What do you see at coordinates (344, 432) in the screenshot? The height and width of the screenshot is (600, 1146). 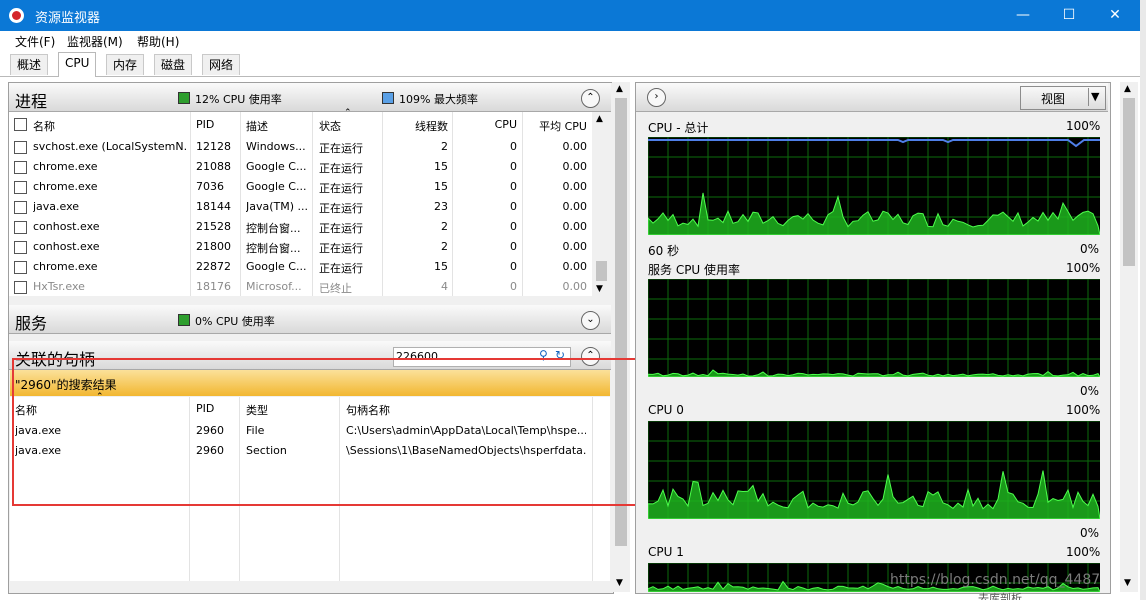 I see `highlight-box` at bounding box center [344, 432].